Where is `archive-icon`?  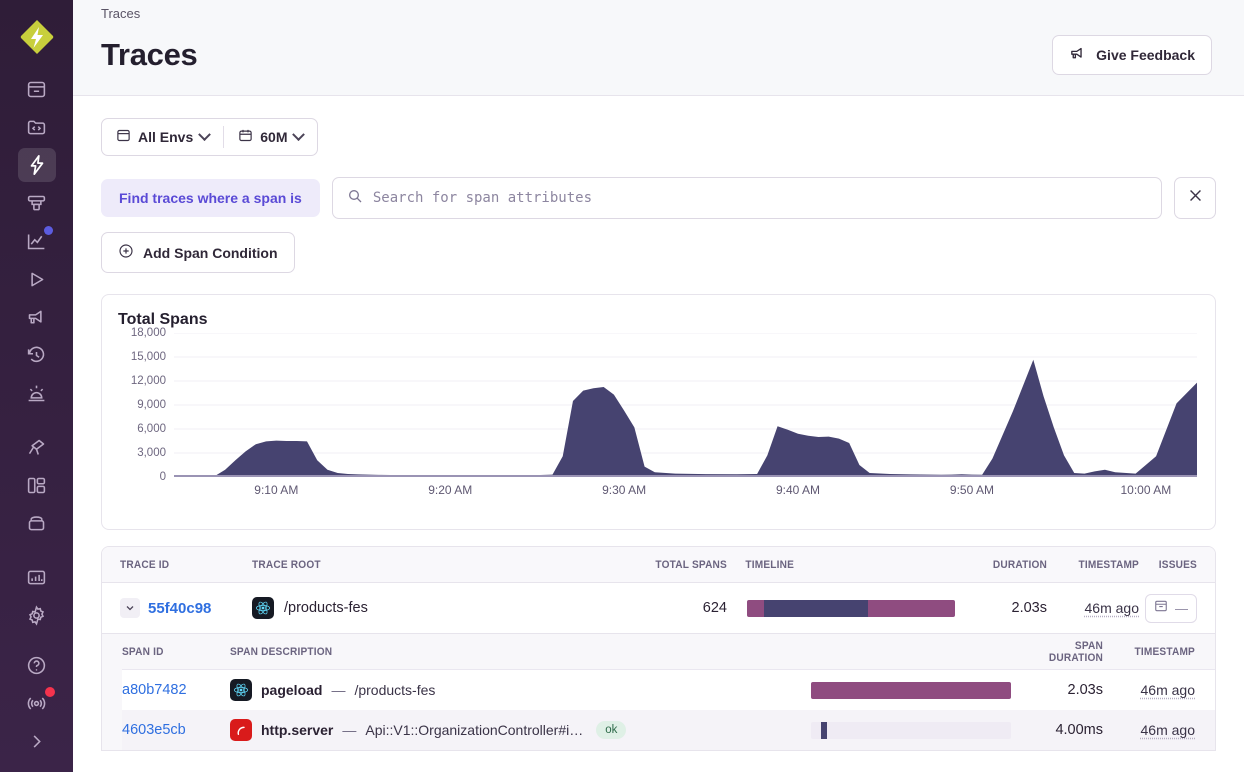 archive-icon is located at coordinates (1161, 608).